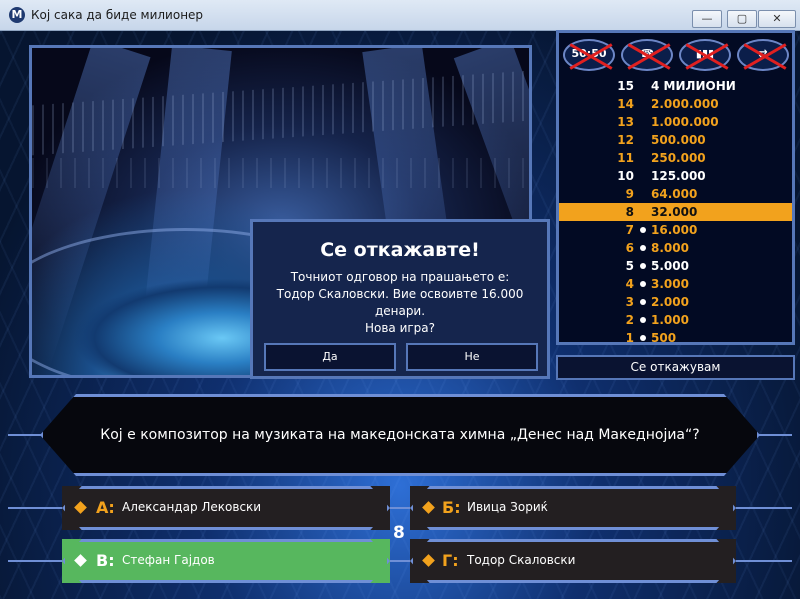  I want to click on lifelines-bar: 50:50 ☎ ▮▮▮ ⇄, so click(675, 55).